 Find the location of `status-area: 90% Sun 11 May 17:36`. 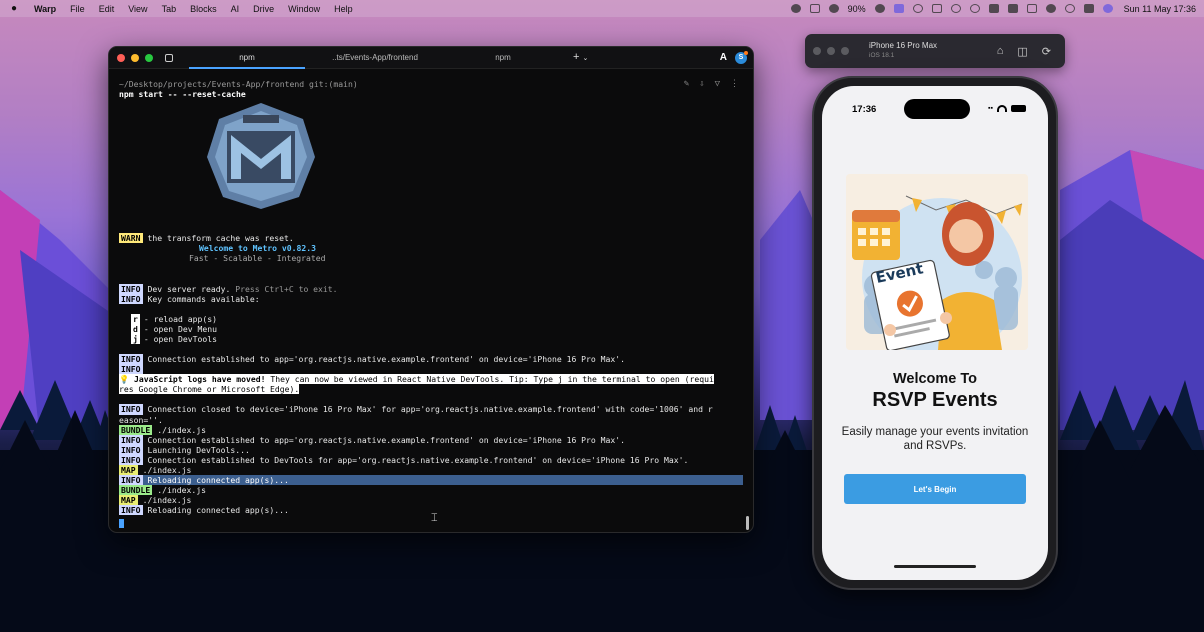

status-area: 90% Sun 11 May 17:36 is located at coordinates (993, 9).